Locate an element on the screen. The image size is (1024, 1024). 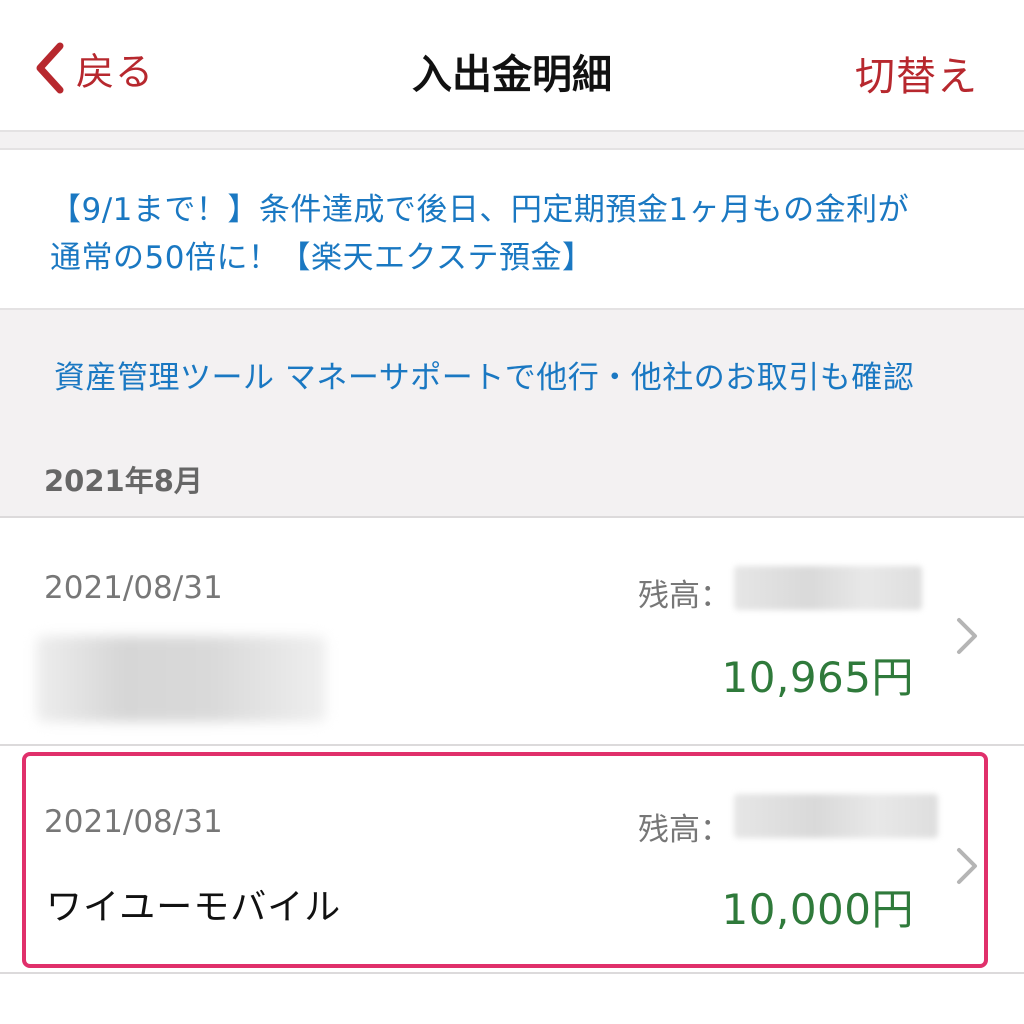
transaction-name: ワイユーモバイル is located at coordinates (194, 907).